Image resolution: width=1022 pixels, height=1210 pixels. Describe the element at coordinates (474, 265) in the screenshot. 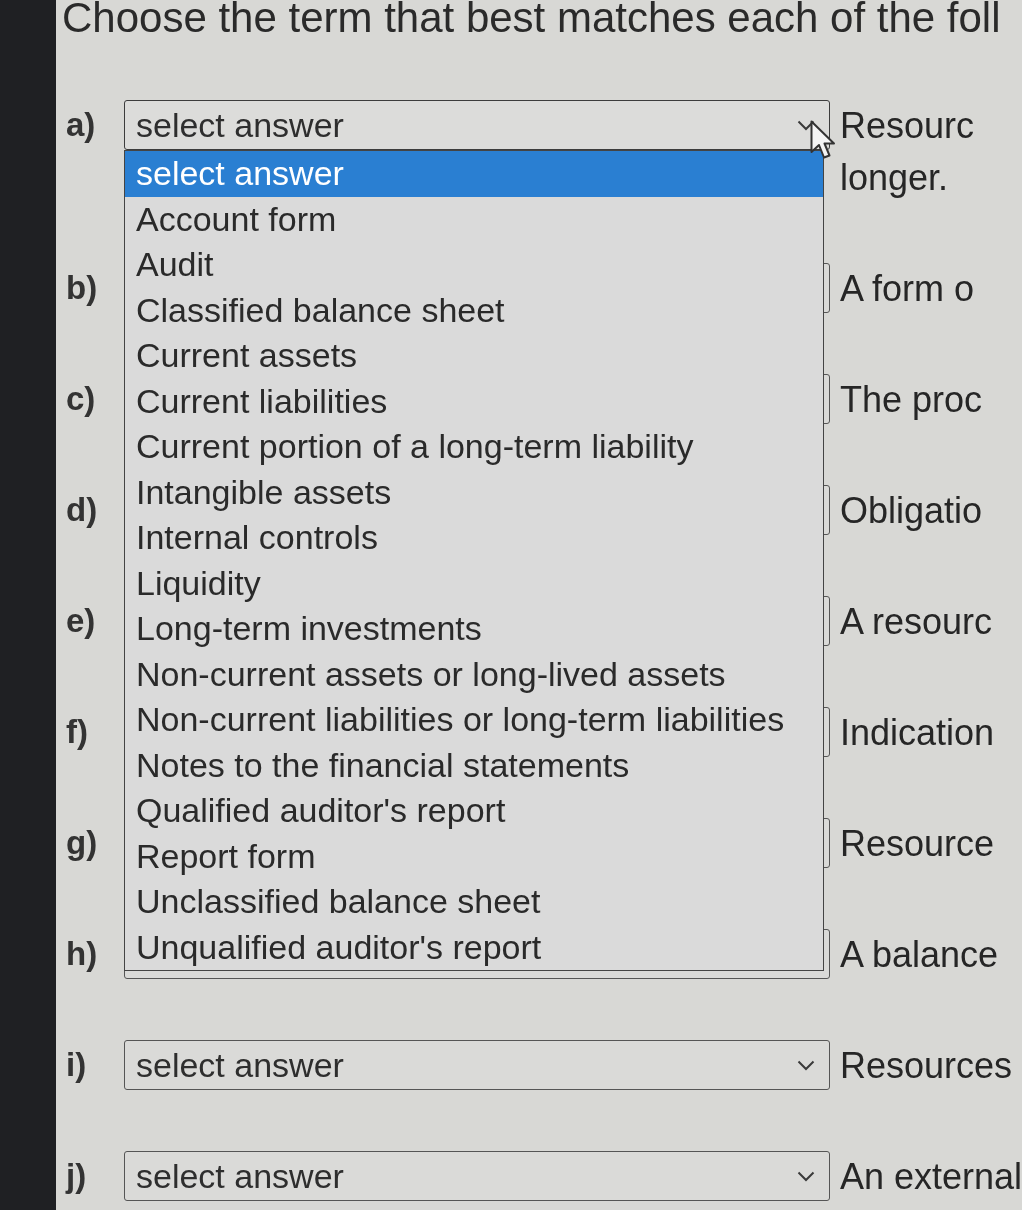

I see `dropdown-option: Audit` at that location.